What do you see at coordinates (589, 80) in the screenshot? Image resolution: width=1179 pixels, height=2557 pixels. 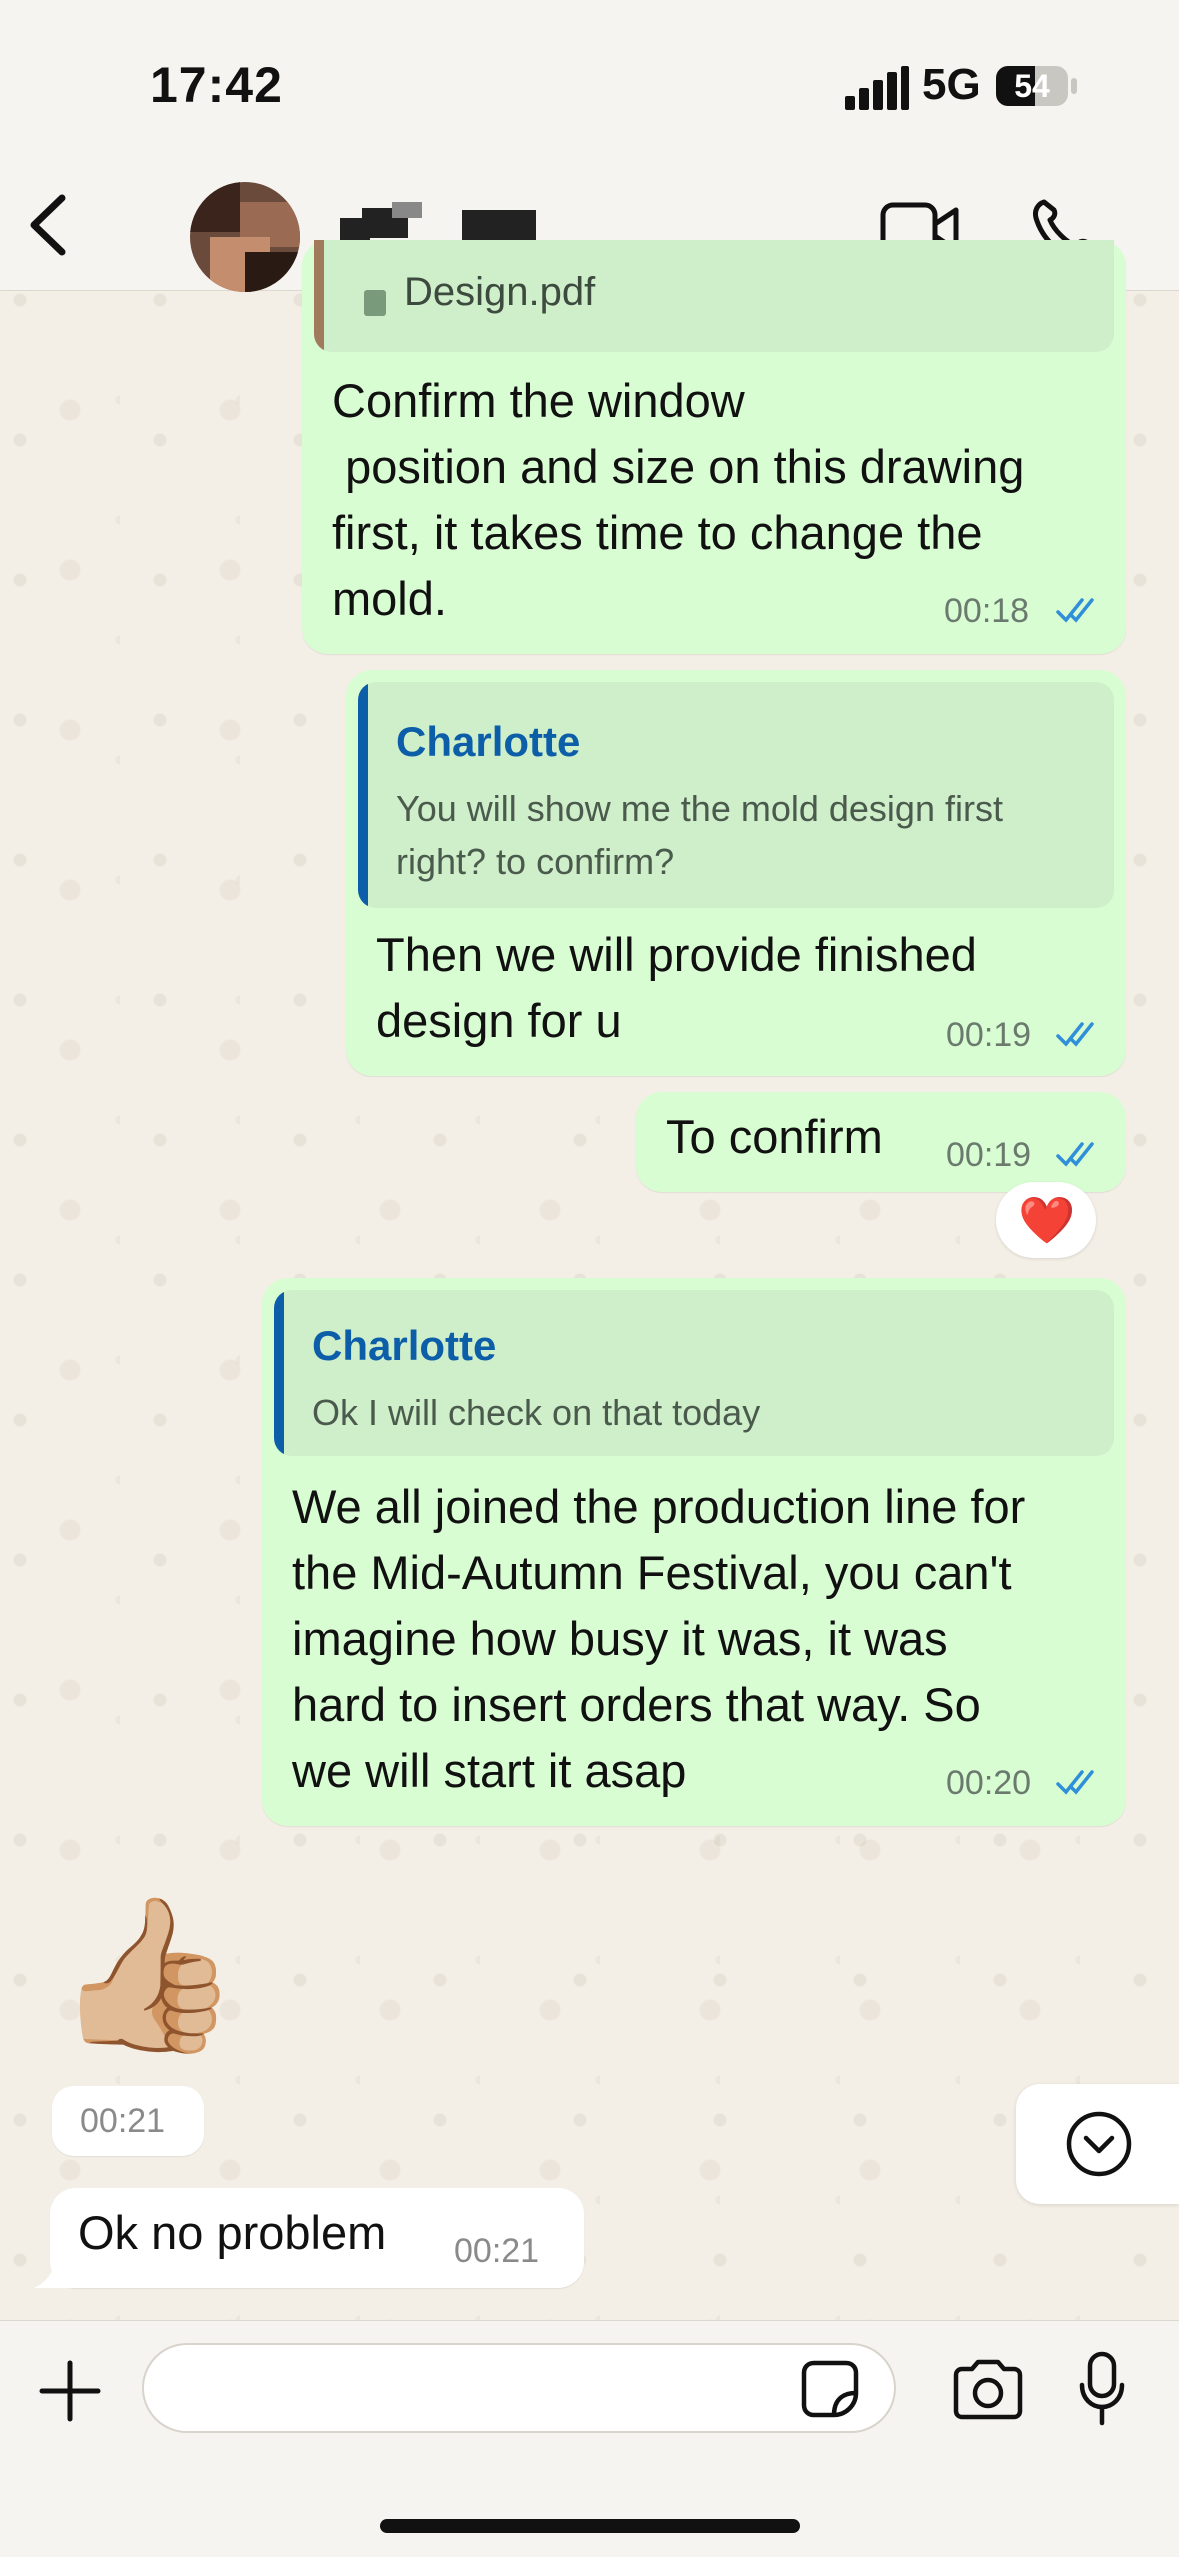 I see `status-bar: 17:42 5G 54` at bounding box center [589, 80].